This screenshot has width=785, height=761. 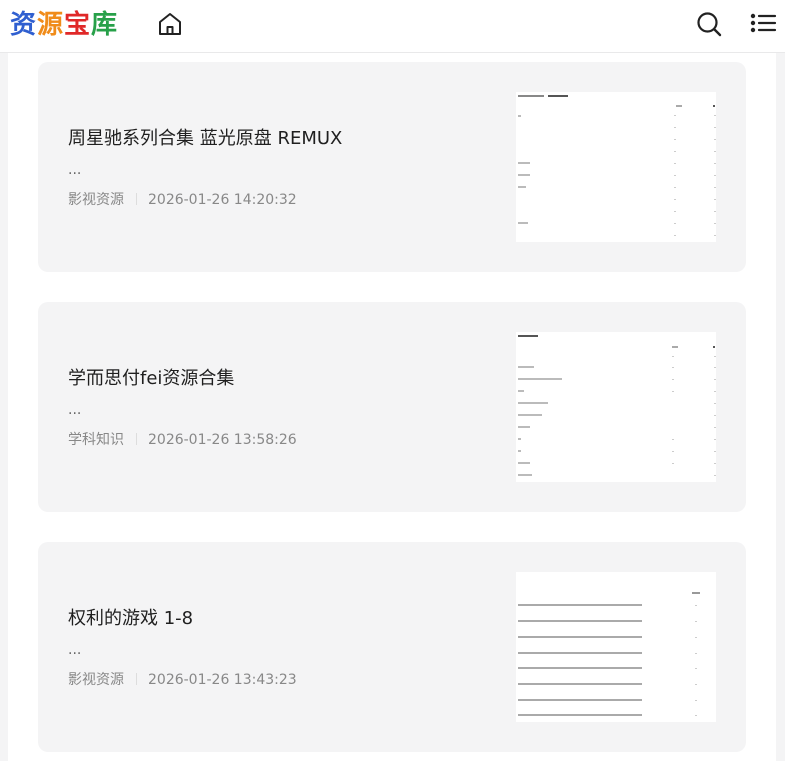 I want to click on search-icon, so click(x=709, y=24).